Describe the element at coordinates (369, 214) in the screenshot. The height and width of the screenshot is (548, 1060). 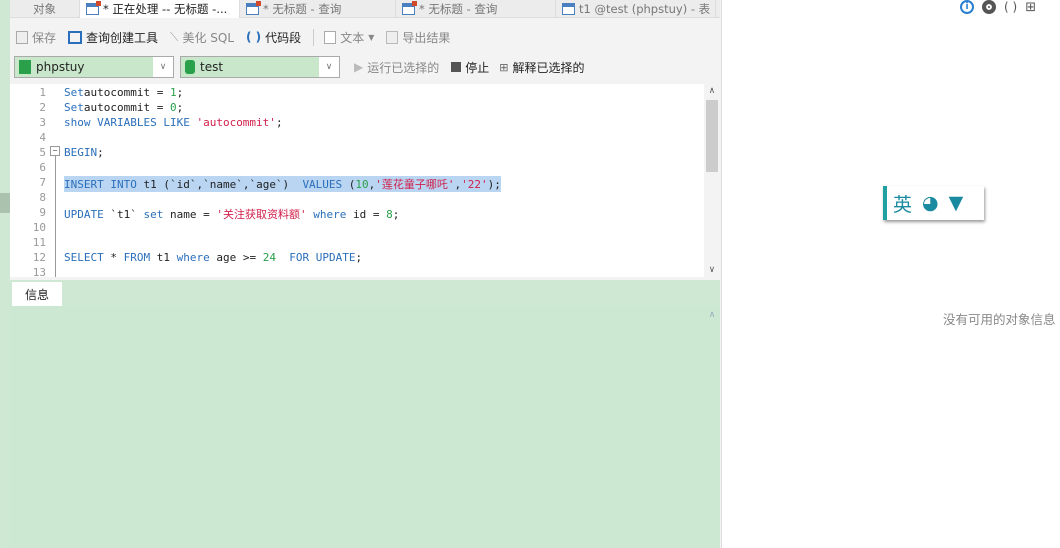
I see `code-token: id =` at that location.